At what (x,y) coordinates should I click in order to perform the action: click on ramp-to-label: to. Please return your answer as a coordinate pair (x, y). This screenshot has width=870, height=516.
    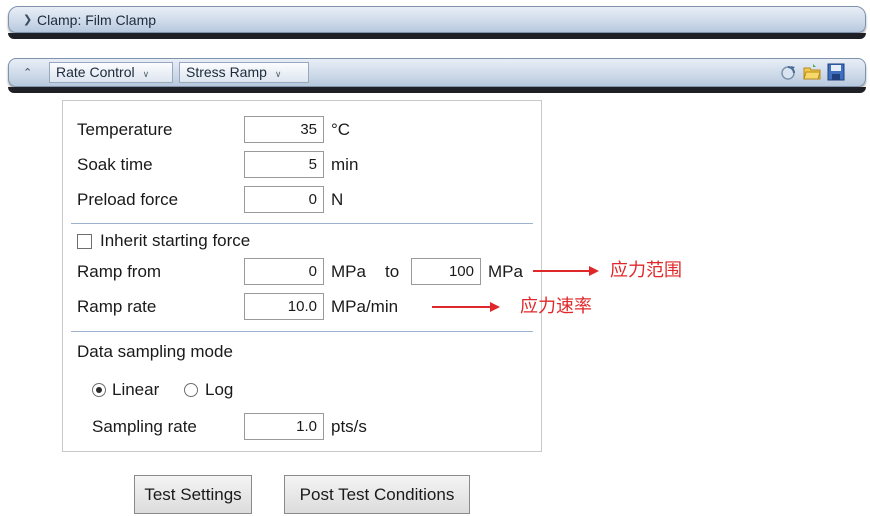
    Looking at the image, I should click on (392, 271).